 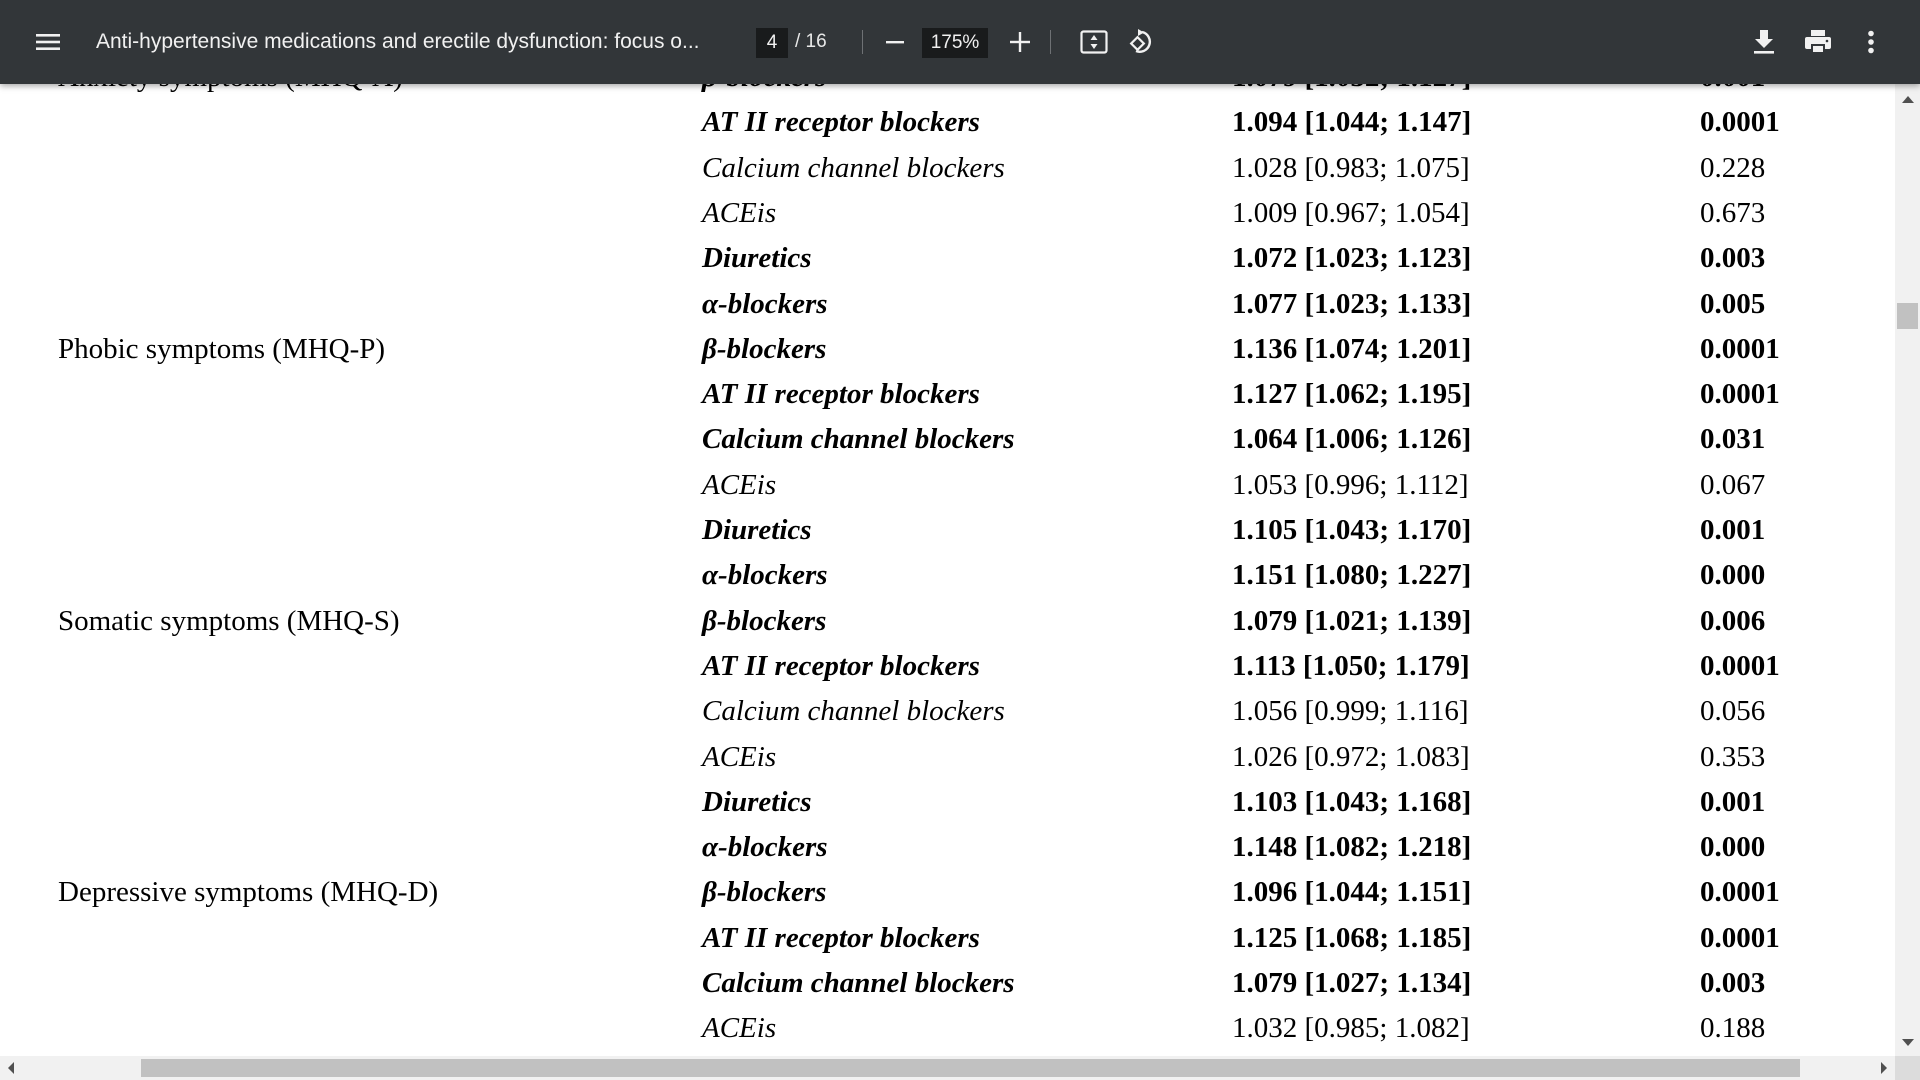 I want to click on p-value: 0.188, so click(x=1733, y=1028).